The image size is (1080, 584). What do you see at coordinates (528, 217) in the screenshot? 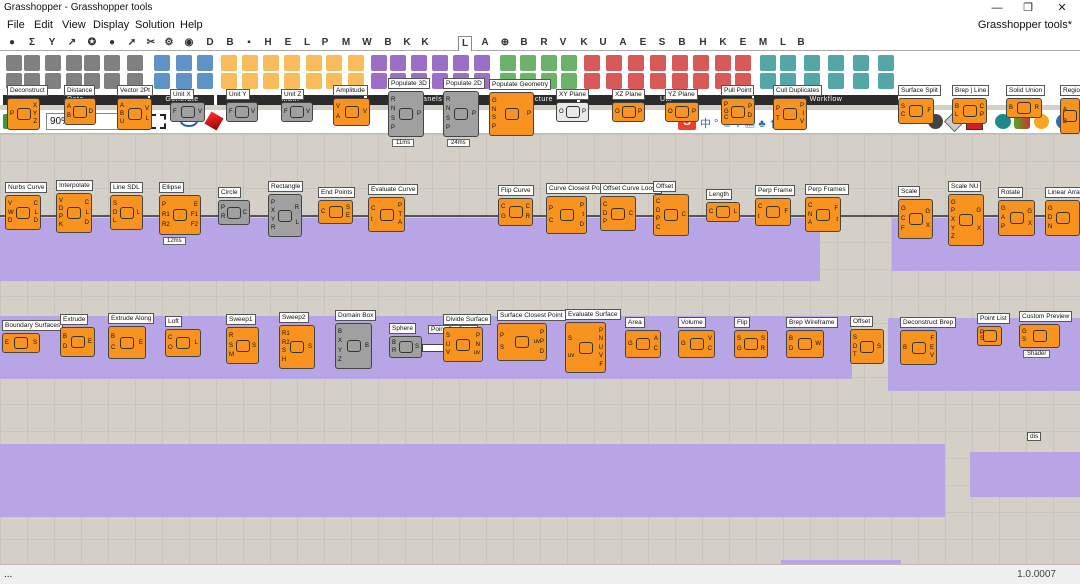
I see `output-param: R` at bounding box center [528, 217].